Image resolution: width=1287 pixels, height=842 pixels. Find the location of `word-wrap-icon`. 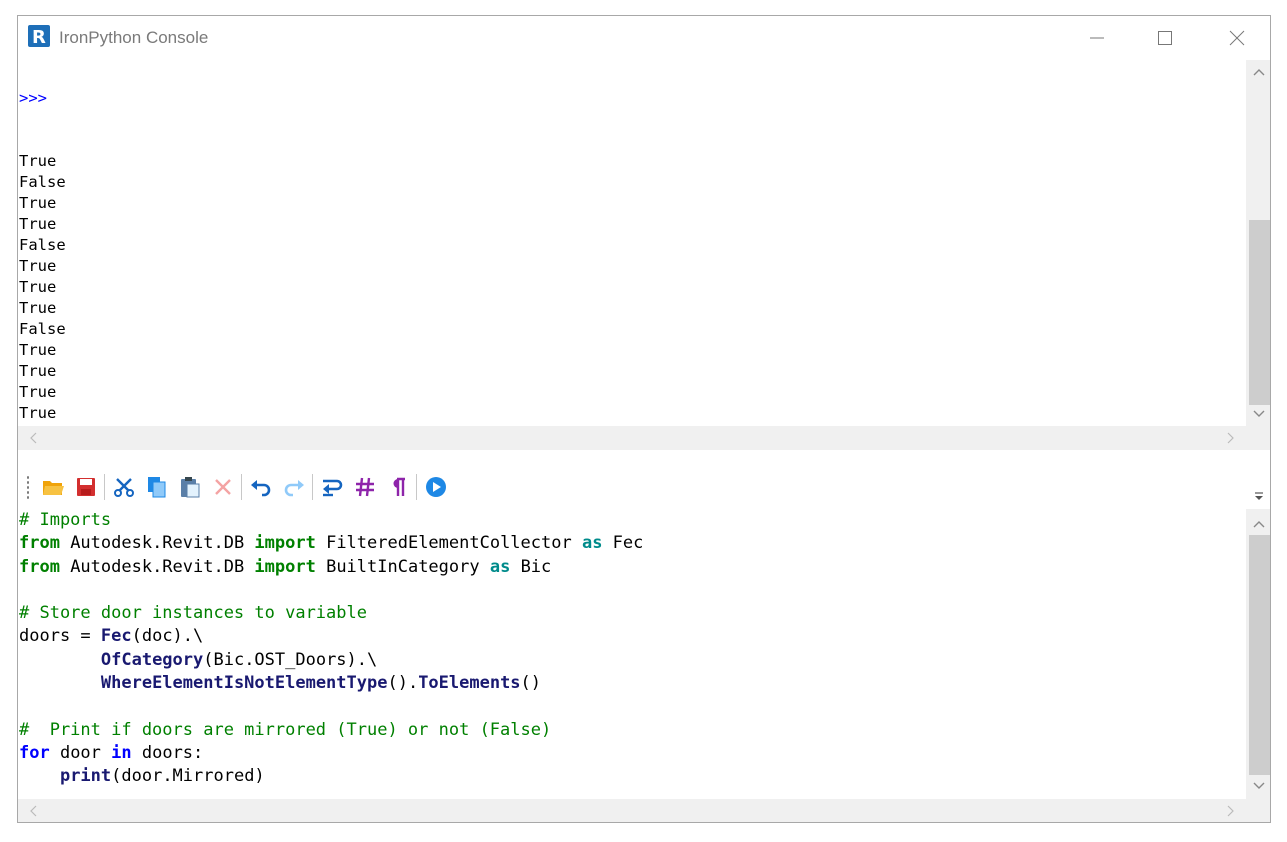

word-wrap-icon is located at coordinates (332, 488).